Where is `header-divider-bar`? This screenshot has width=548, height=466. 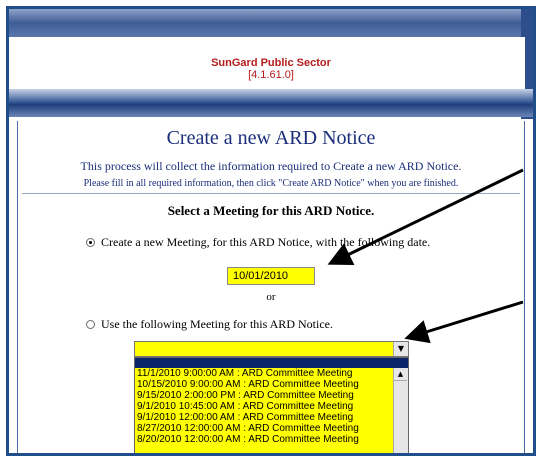 header-divider-bar is located at coordinates (271, 103).